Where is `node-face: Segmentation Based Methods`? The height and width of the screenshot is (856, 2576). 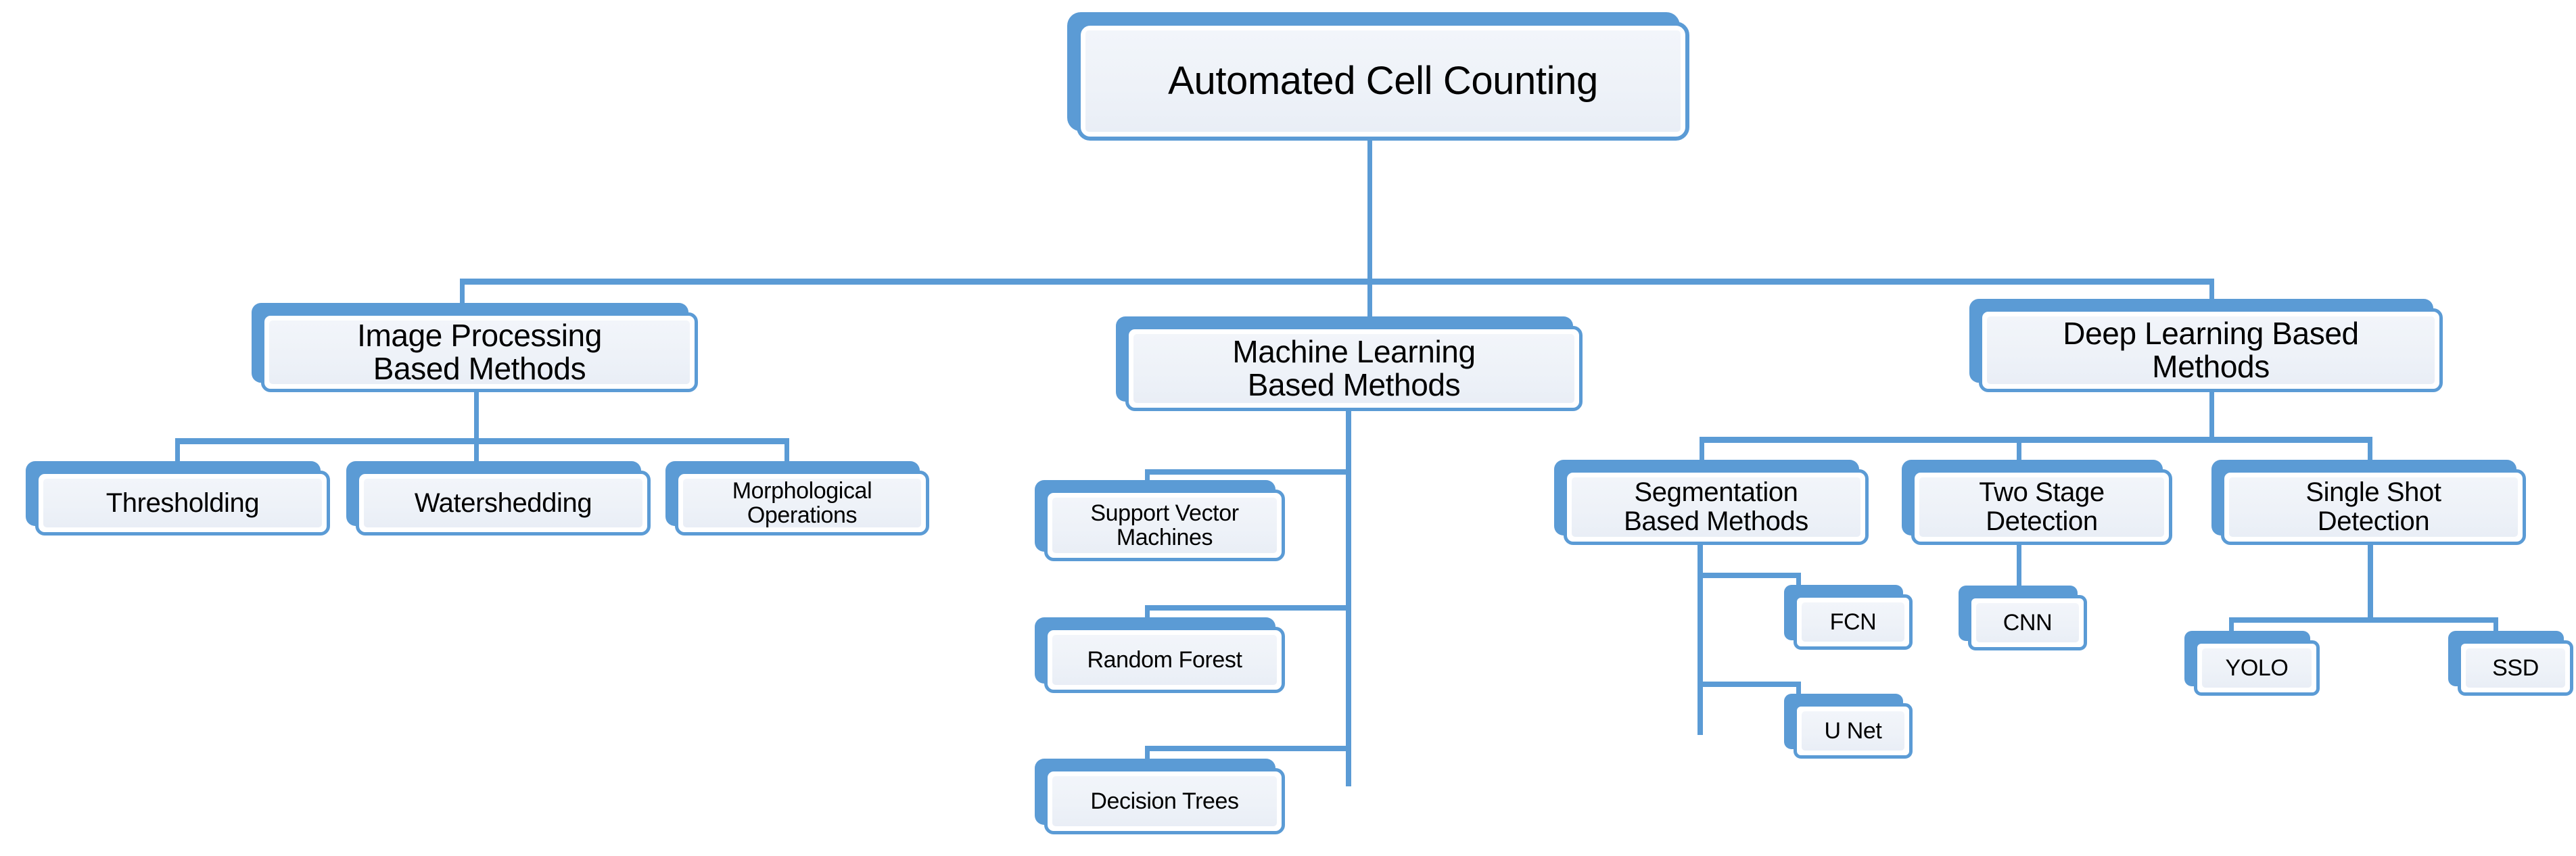
node-face: Segmentation Based Methods is located at coordinates (1716, 507).